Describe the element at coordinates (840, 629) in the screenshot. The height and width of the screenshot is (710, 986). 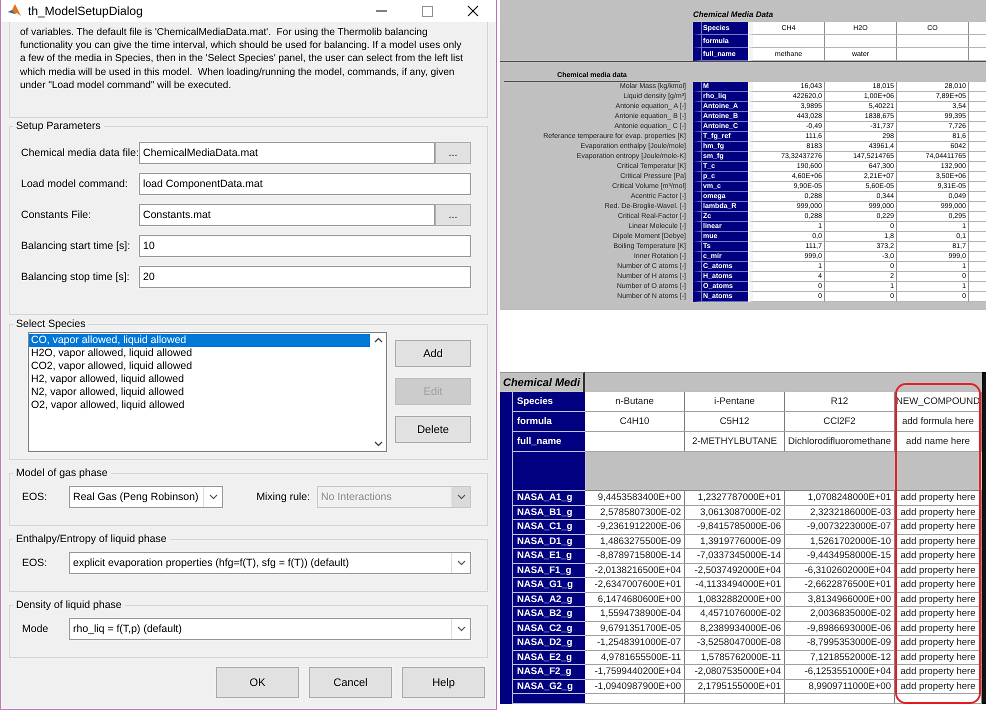
I see `table-cell: -9,8986693000E-06` at that location.